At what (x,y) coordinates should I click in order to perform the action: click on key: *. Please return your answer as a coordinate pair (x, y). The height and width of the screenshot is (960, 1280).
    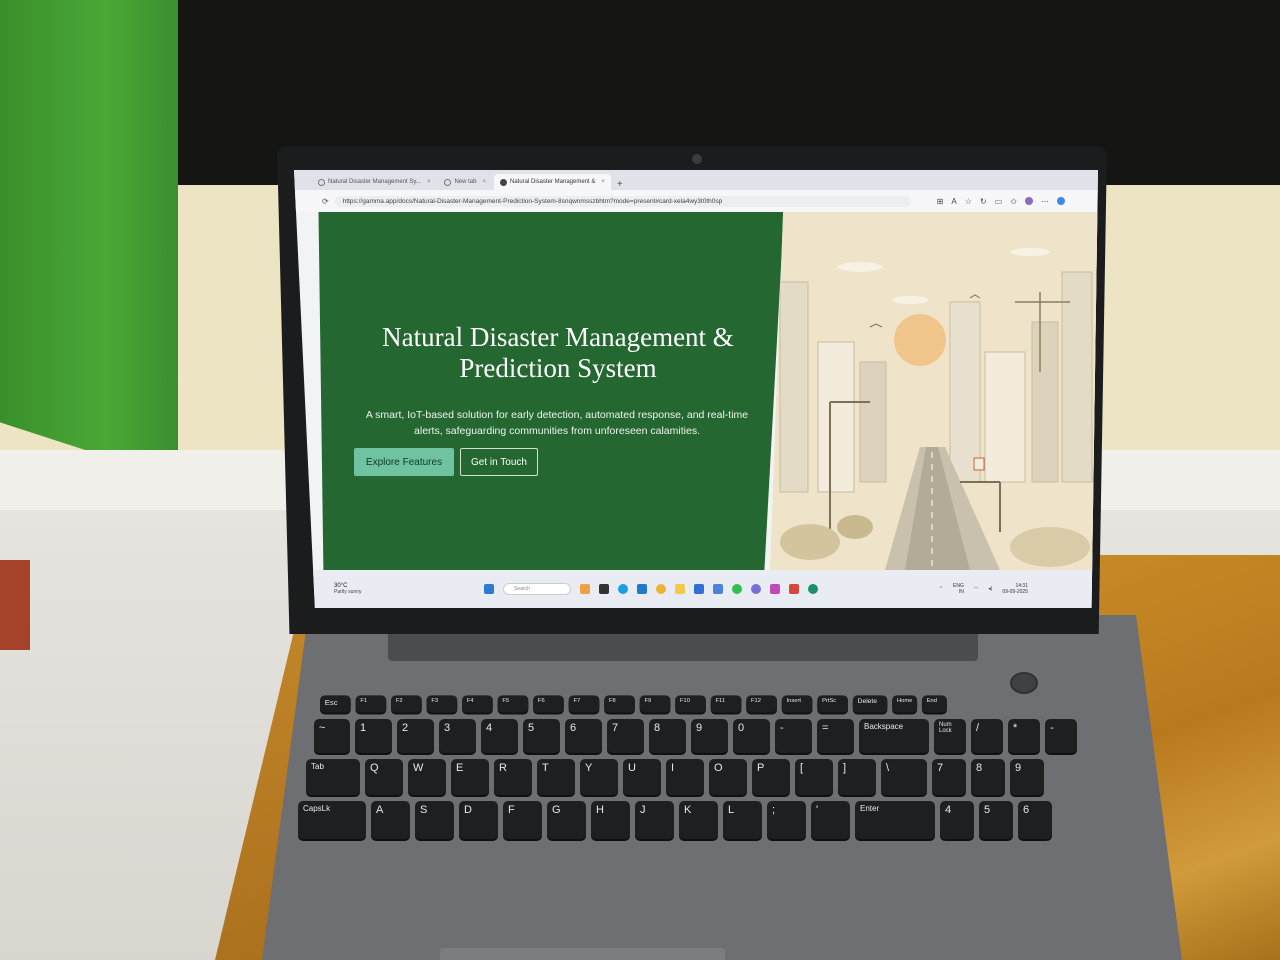
    Looking at the image, I should click on (1024, 736).